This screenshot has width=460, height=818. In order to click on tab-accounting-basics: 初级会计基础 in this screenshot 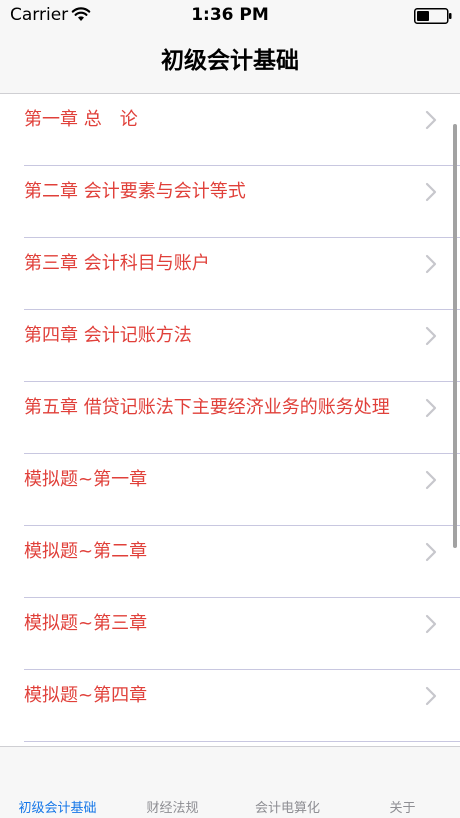, I will do `click(57, 782)`.